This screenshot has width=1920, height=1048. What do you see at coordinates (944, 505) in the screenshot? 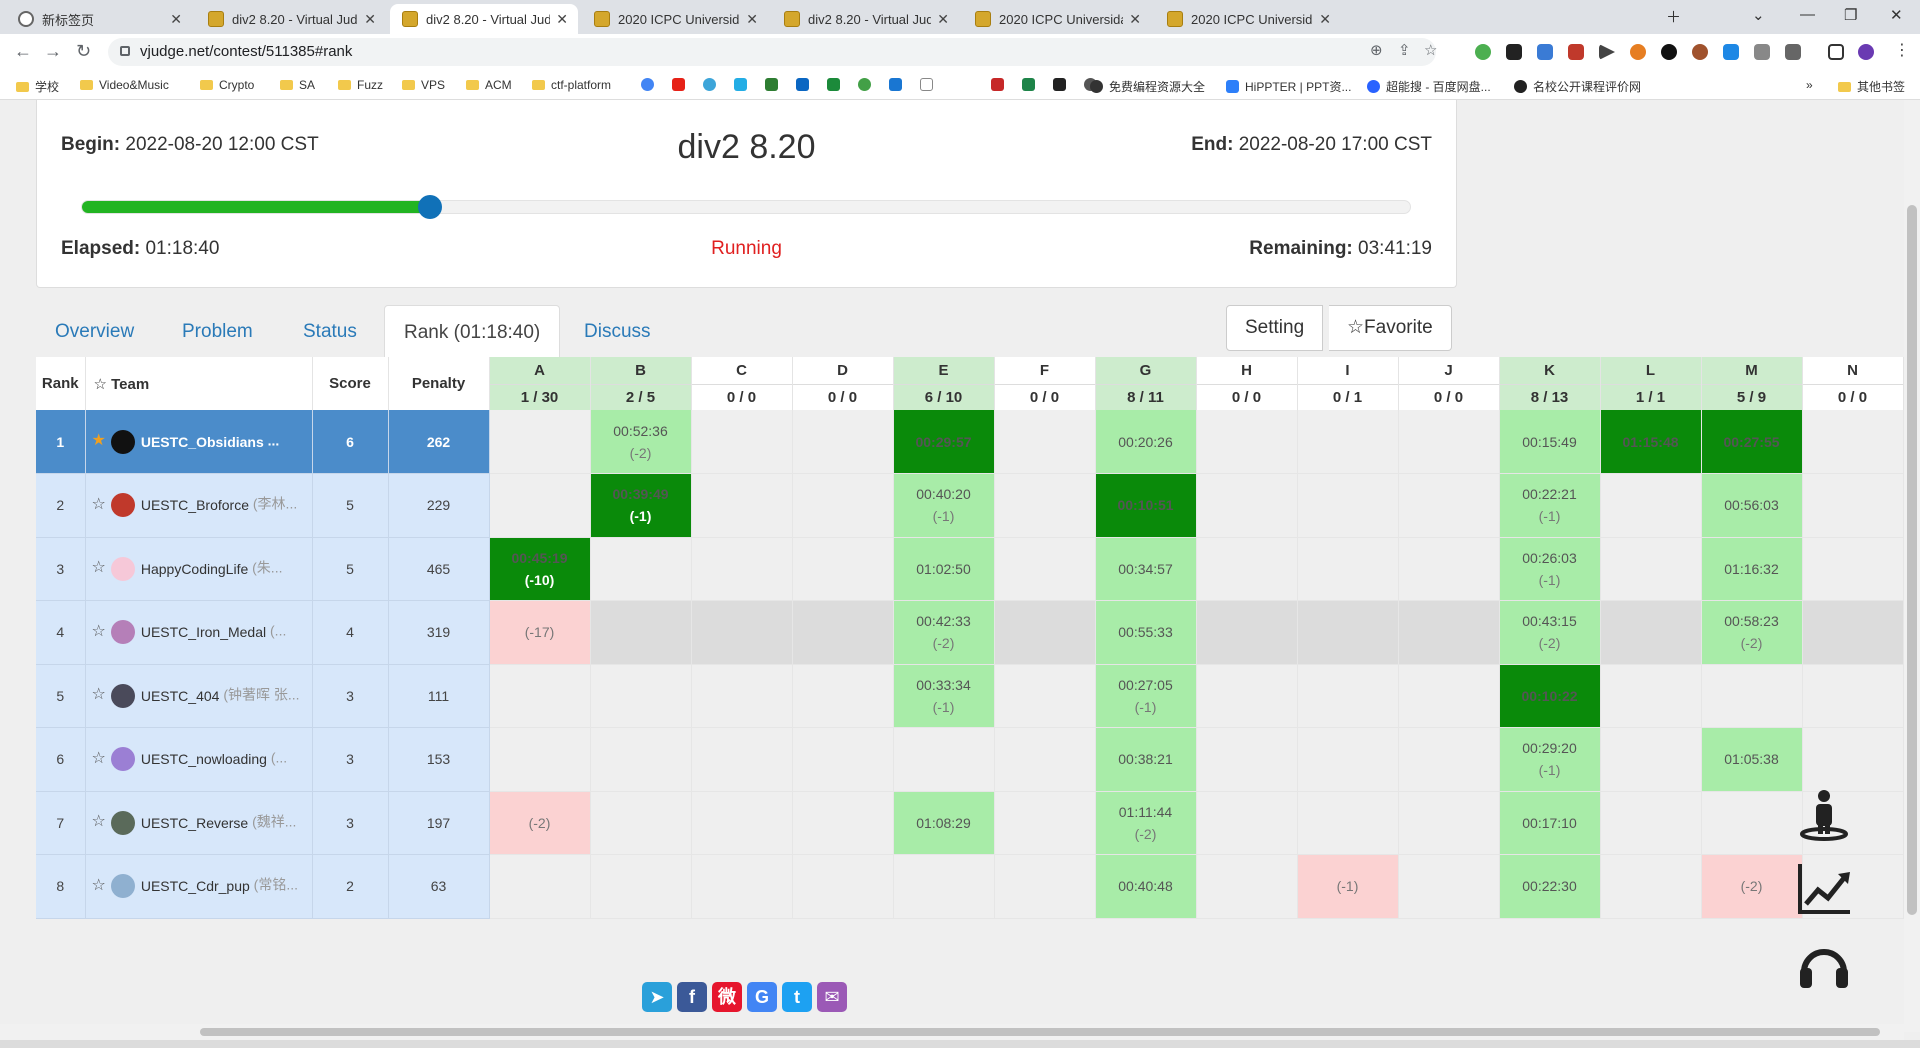
I see `problem-cell: 00:40:20 (-1)` at bounding box center [944, 505].